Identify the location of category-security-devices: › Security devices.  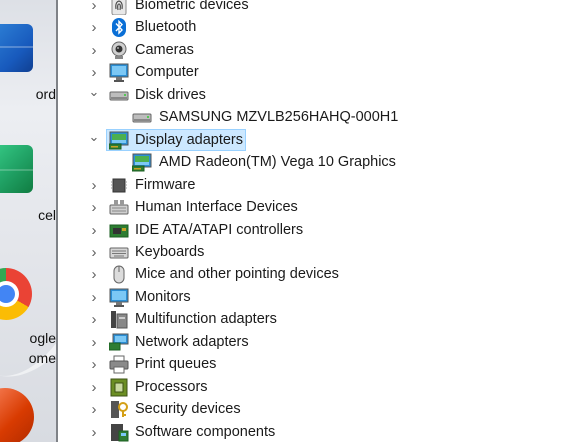
(313, 409).